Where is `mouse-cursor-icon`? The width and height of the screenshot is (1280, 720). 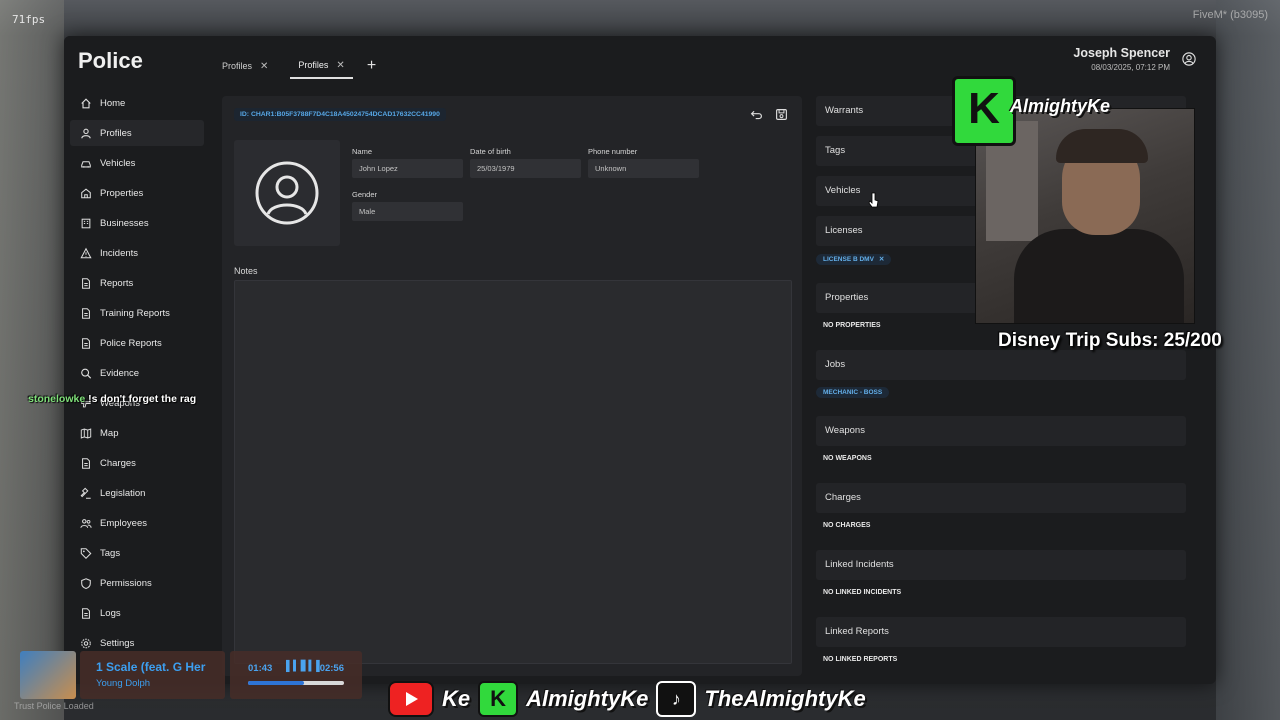
mouse-cursor-icon is located at coordinates (873, 200).